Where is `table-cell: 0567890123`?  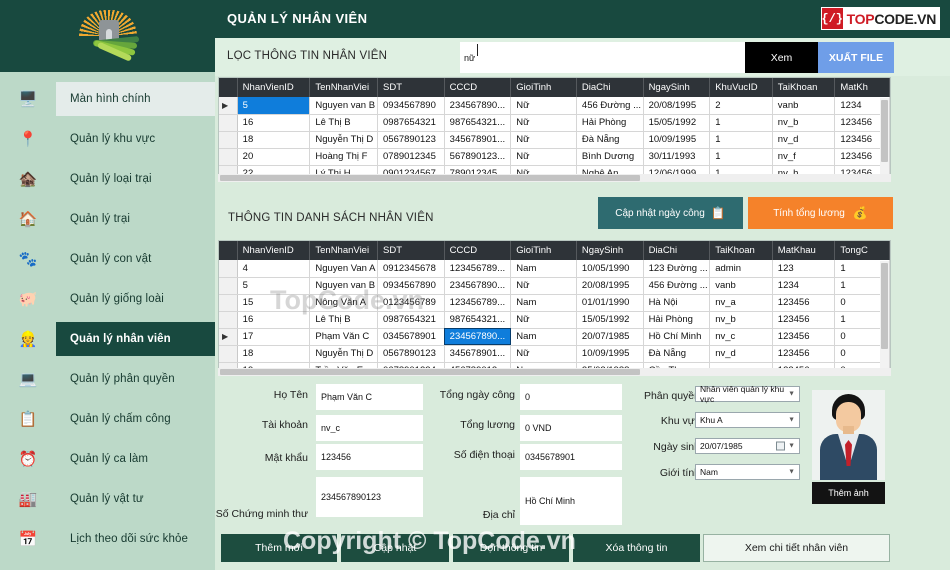
table-cell: 0567890123 is located at coordinates (411, 354).